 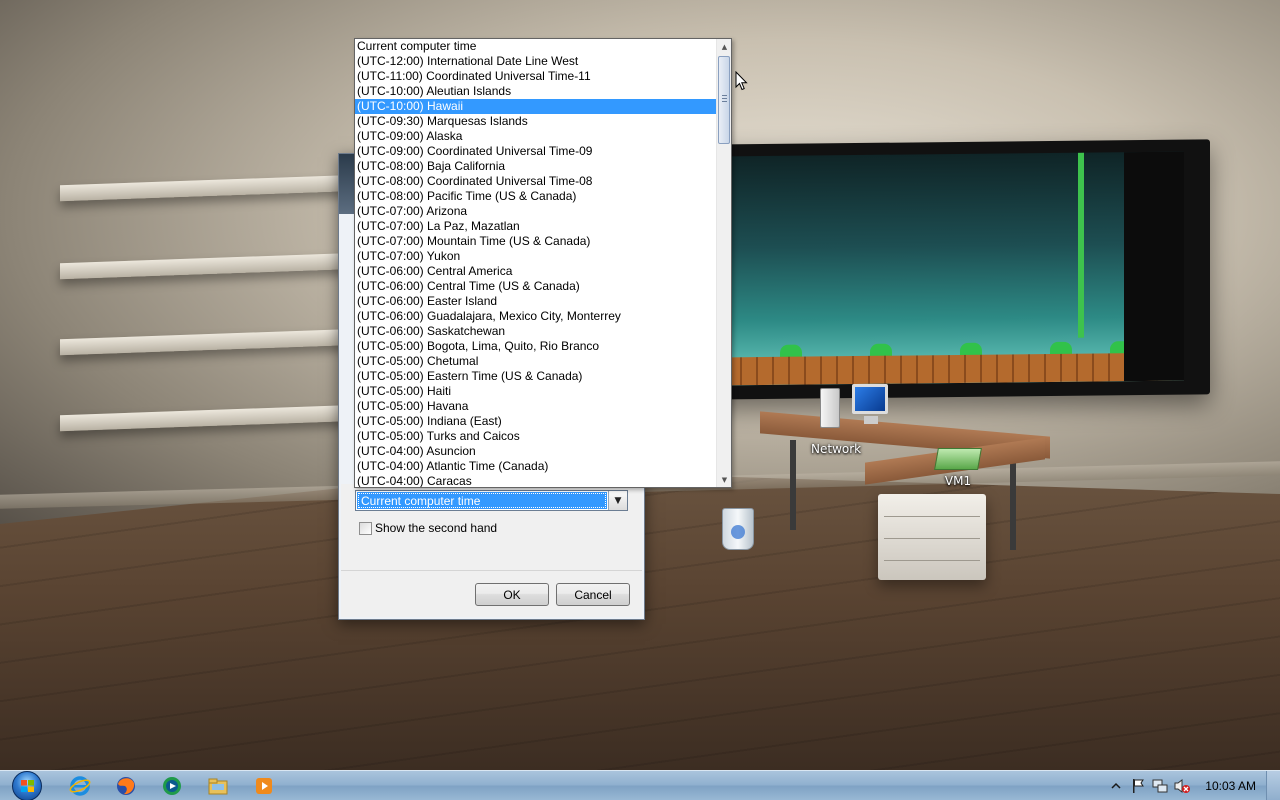 I want to click on network-monitor-icon, so click(x=870, y=399).